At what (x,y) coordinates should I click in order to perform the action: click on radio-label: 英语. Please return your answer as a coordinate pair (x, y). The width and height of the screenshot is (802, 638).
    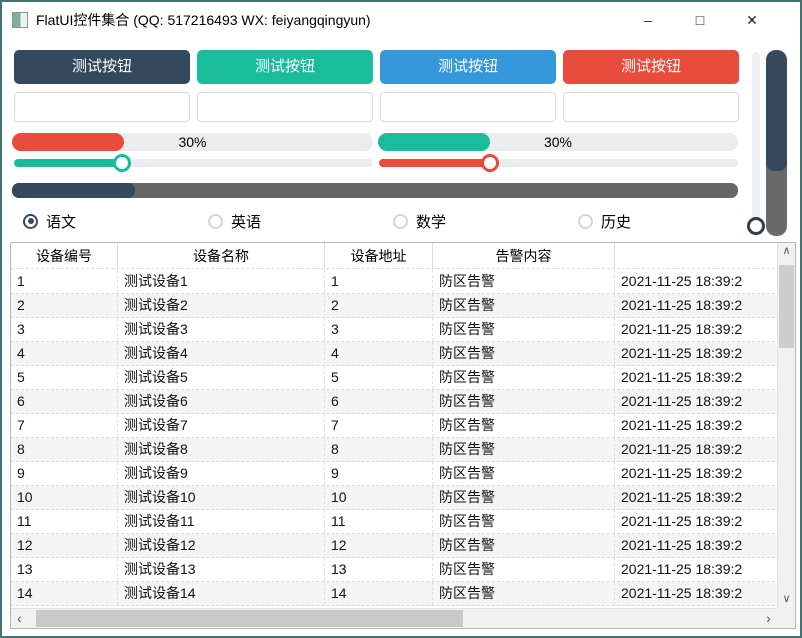
    Looking at the image, I should click on (246, 222).